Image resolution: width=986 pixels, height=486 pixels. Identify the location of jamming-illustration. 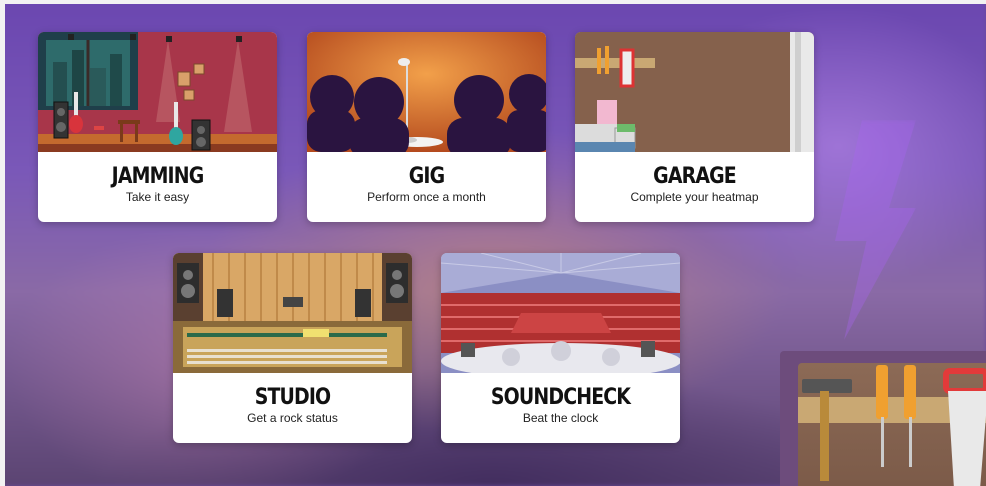
(157, 92).